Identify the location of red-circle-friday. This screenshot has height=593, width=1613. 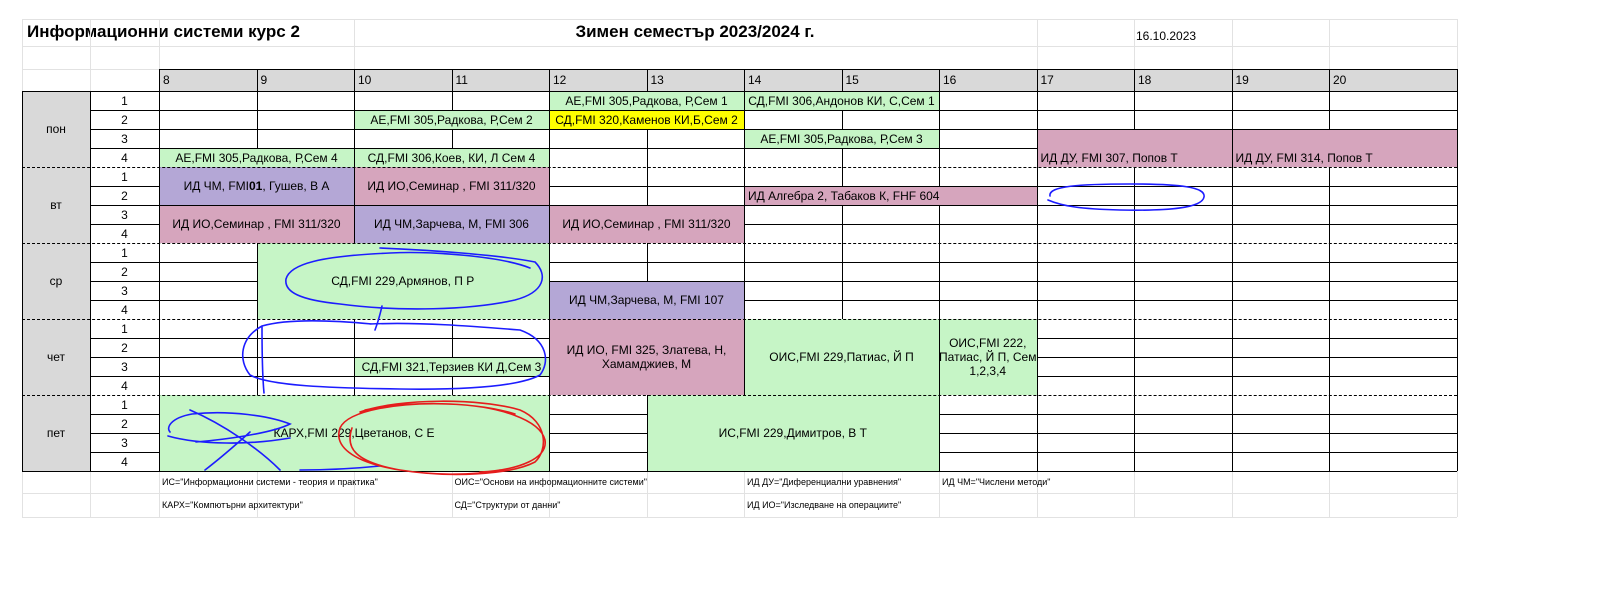
(442, 438).